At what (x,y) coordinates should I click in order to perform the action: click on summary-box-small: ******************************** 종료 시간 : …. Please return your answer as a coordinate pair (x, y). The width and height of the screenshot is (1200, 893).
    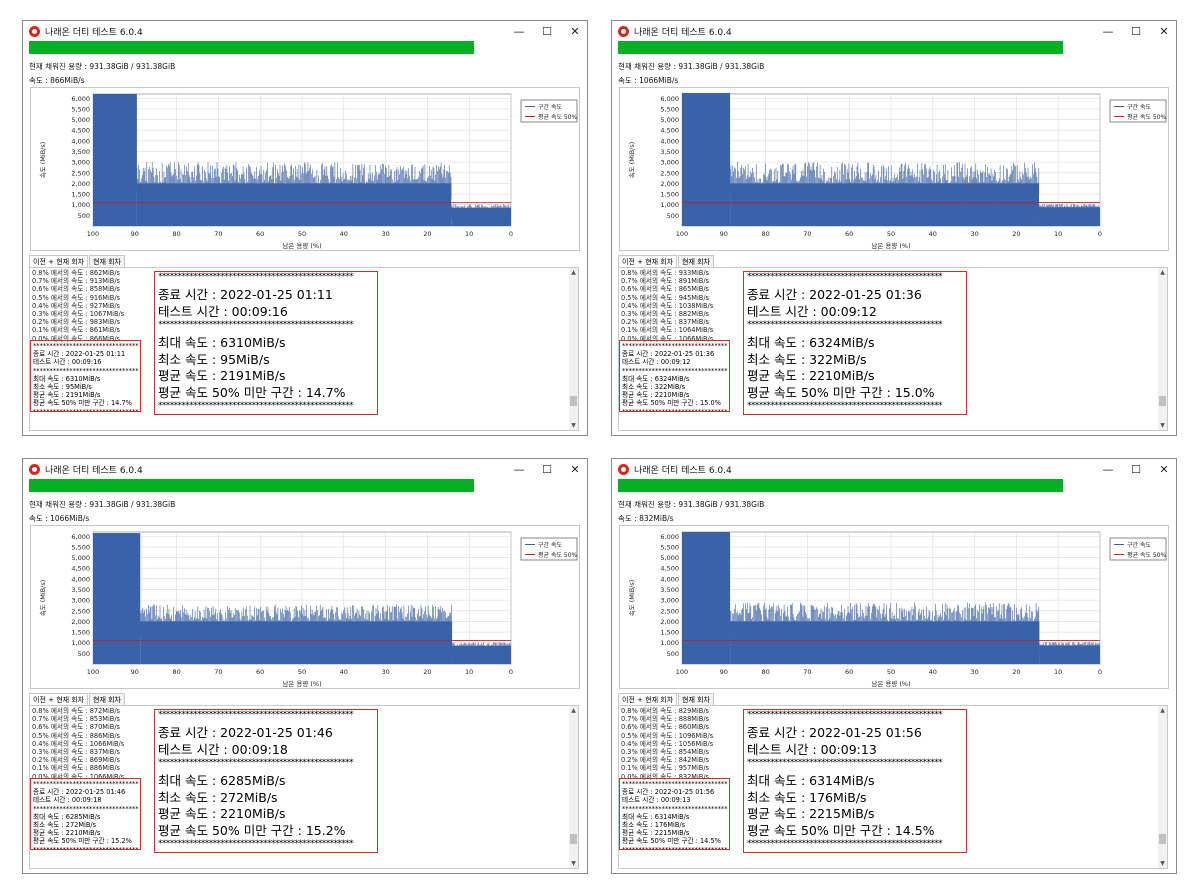
    Looking at the image, I should click on (85, 814).